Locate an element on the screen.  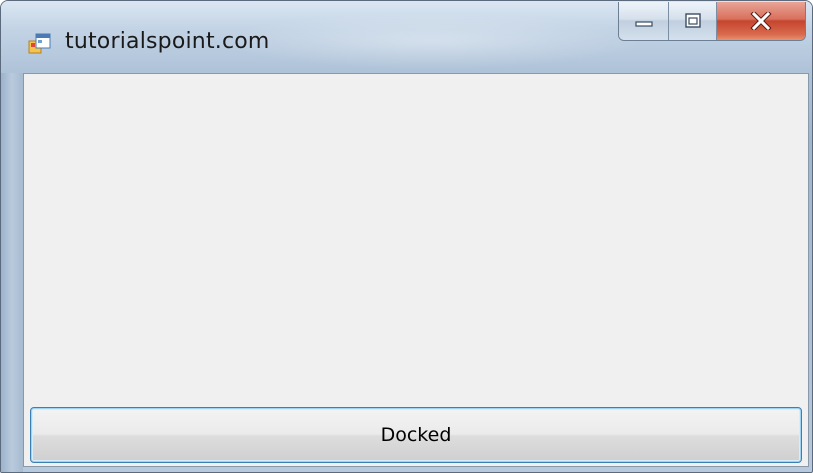
window-title: tutorialspoint.com is located at coordinates (167, 41).